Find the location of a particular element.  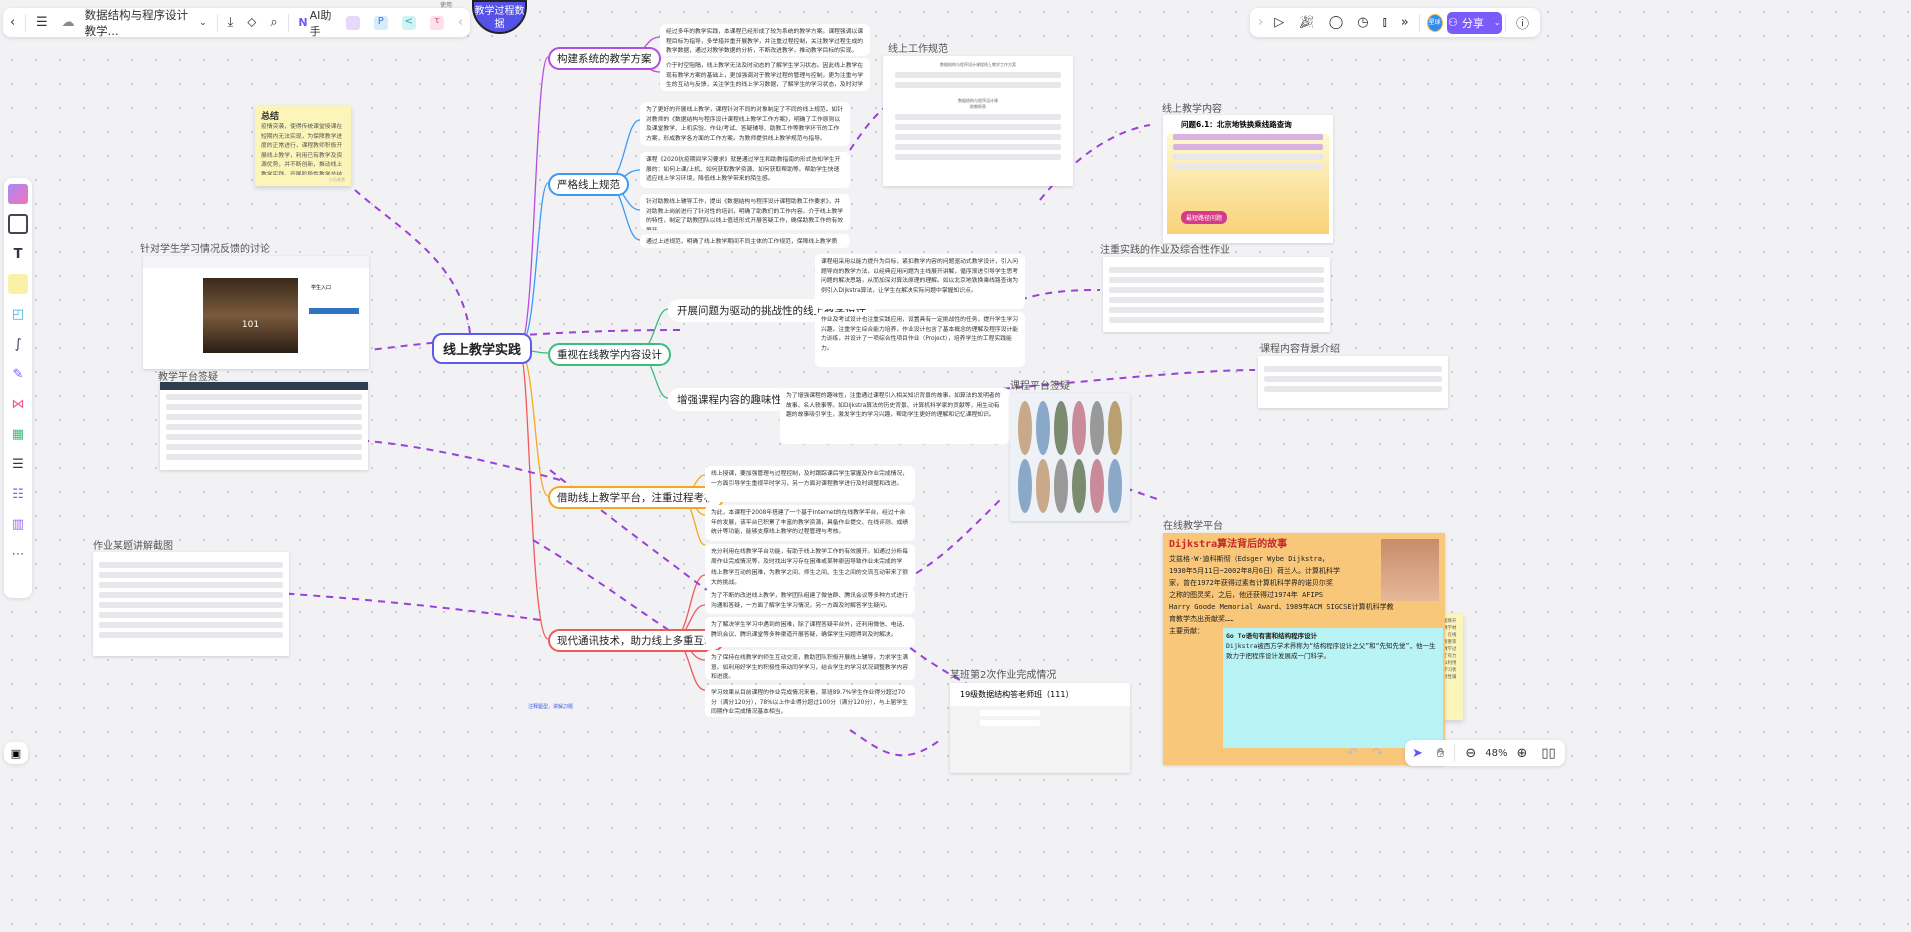

vote-icon: ⫾ is located at coordinates (1385, 23).